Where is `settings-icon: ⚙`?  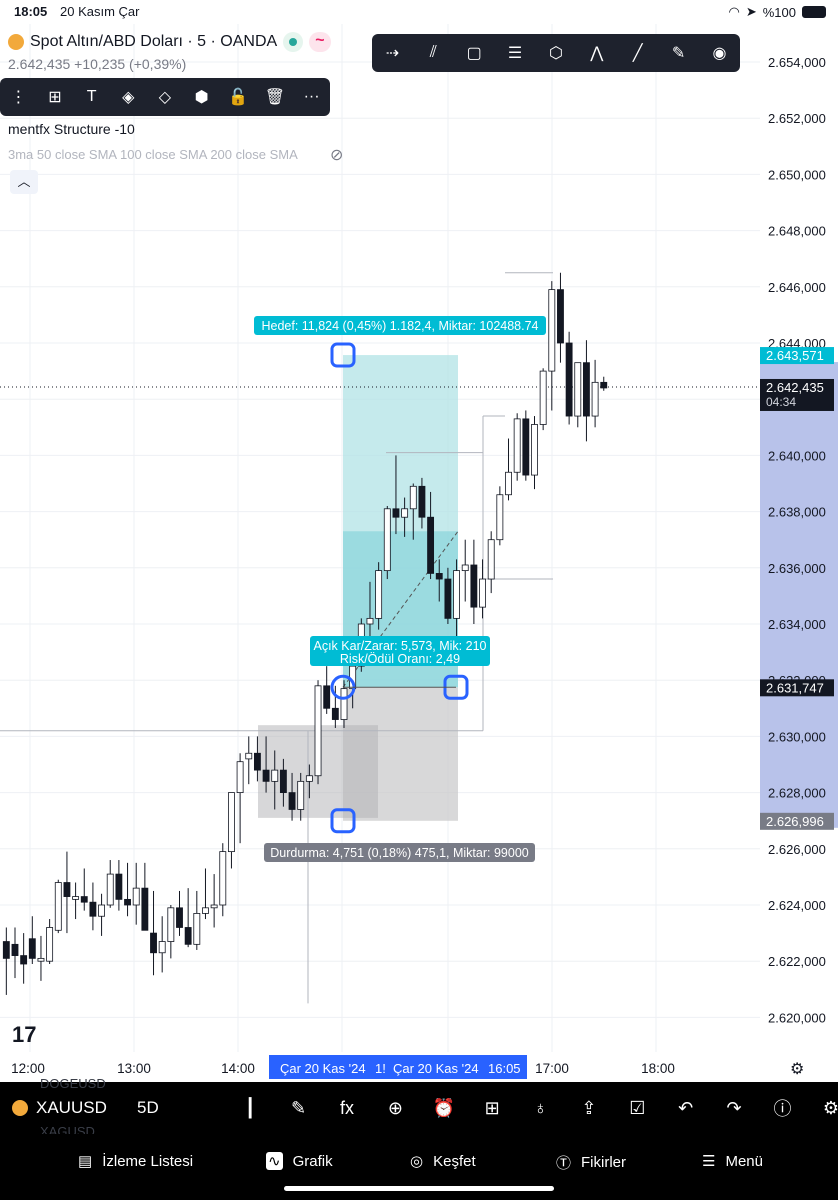 settings-icon: ⚙ is located at coordinates (822, 1108).